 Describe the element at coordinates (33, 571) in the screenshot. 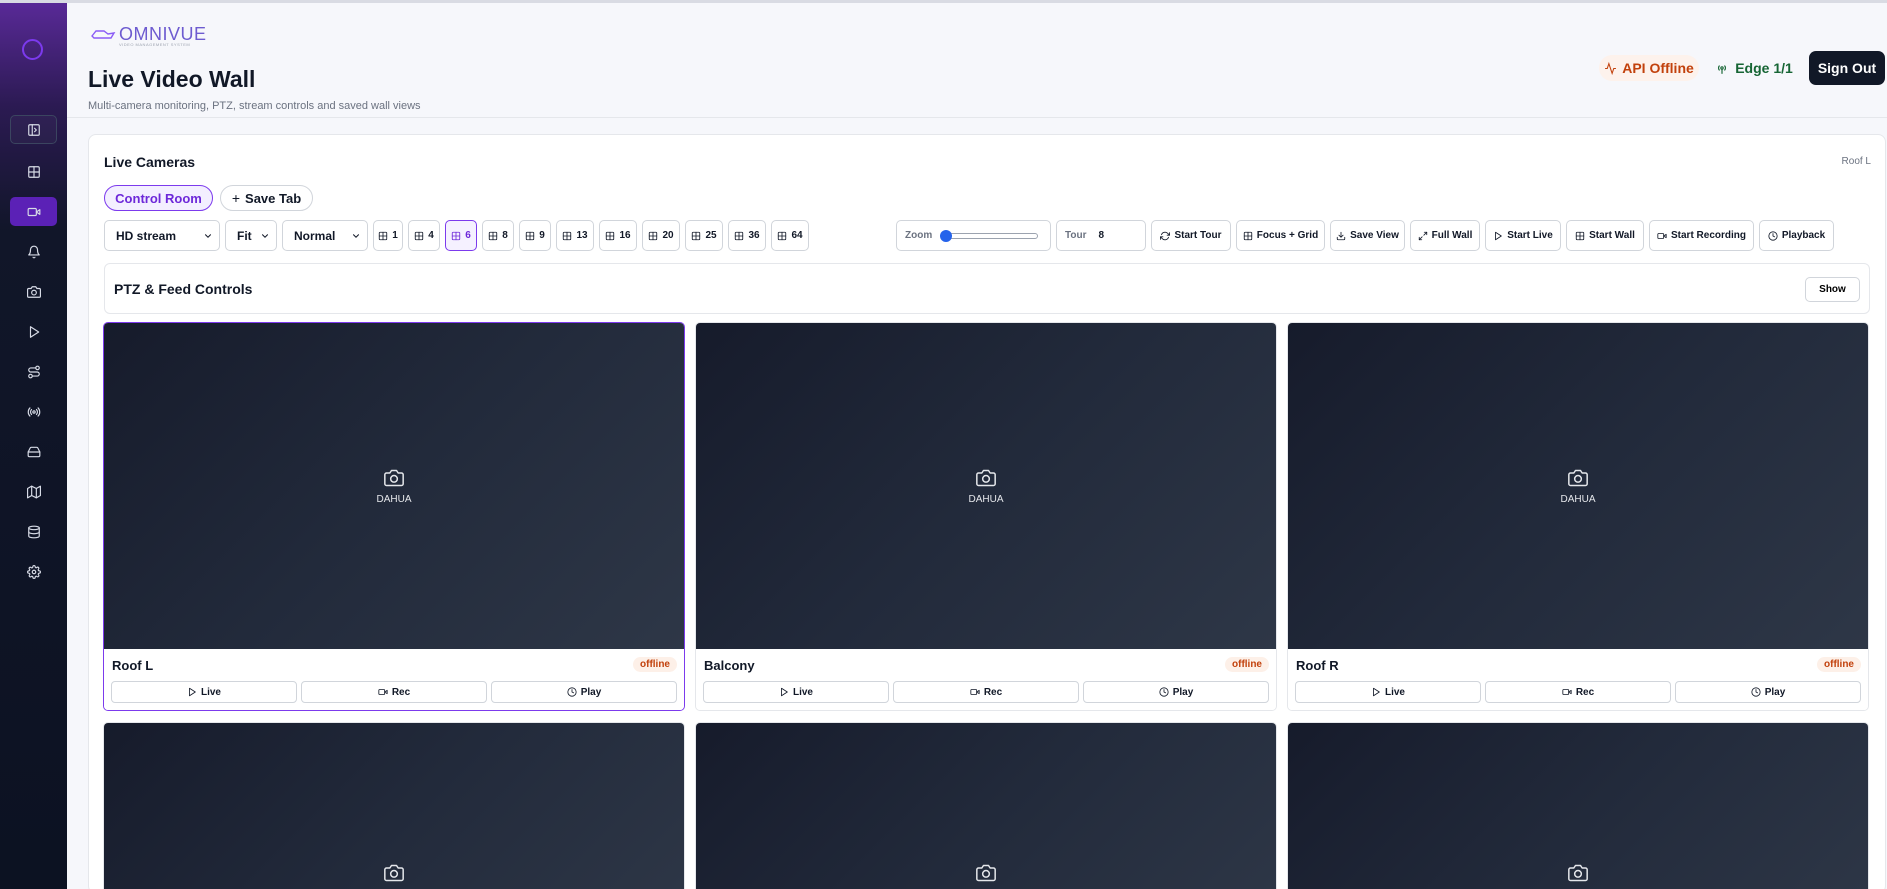

I see `sidebar-item-settings` at that location.